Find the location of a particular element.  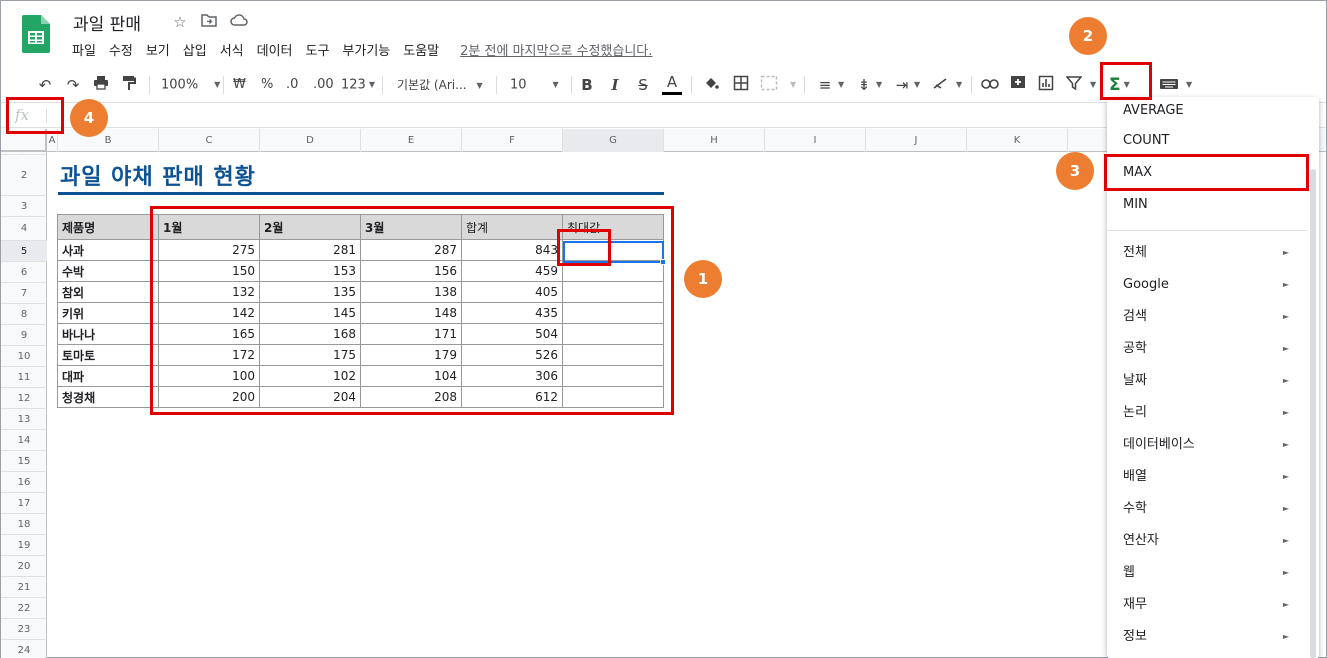

row-header-9: 9 is located at coordinates (24, 335).